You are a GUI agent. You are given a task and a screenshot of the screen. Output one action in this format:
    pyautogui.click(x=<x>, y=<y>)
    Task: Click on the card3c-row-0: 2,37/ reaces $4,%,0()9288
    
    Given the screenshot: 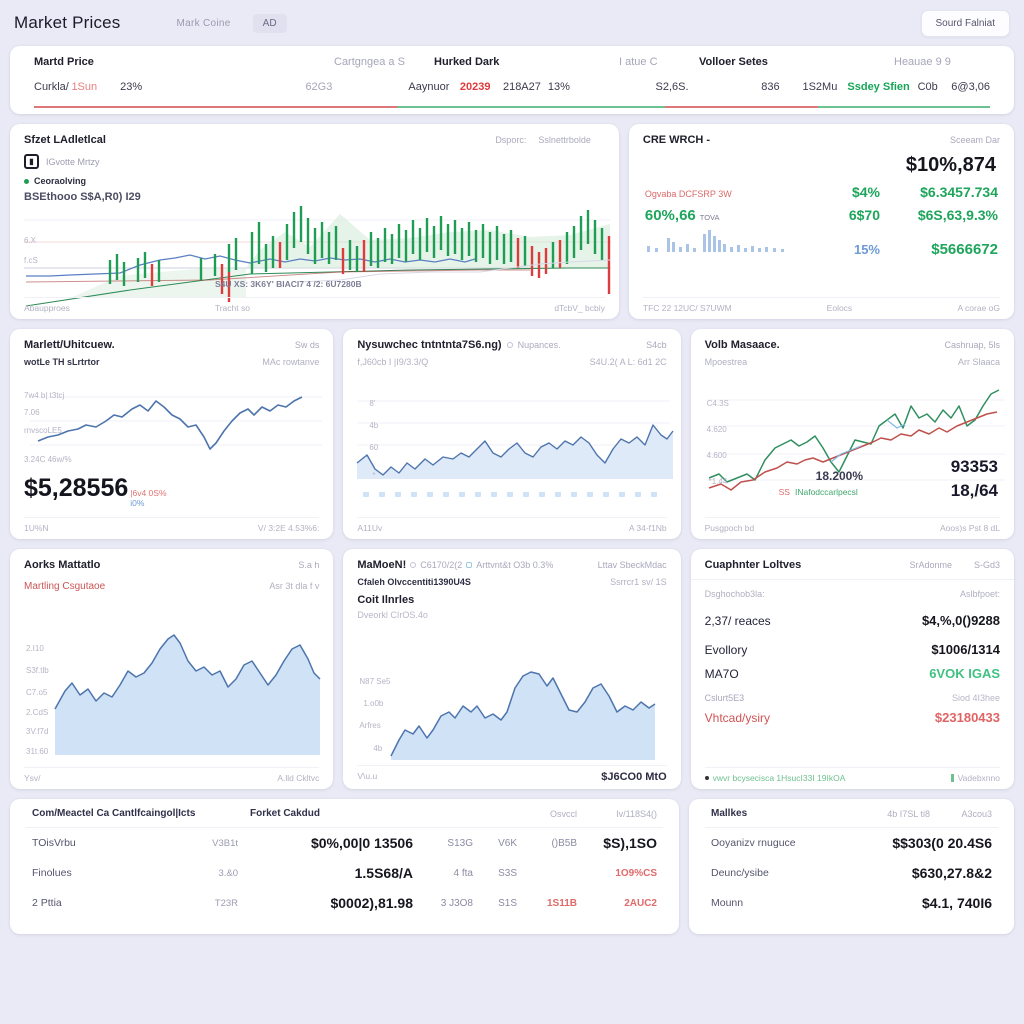 What is the action you would take?
    pyautogui.click(x=852, y=620)
    